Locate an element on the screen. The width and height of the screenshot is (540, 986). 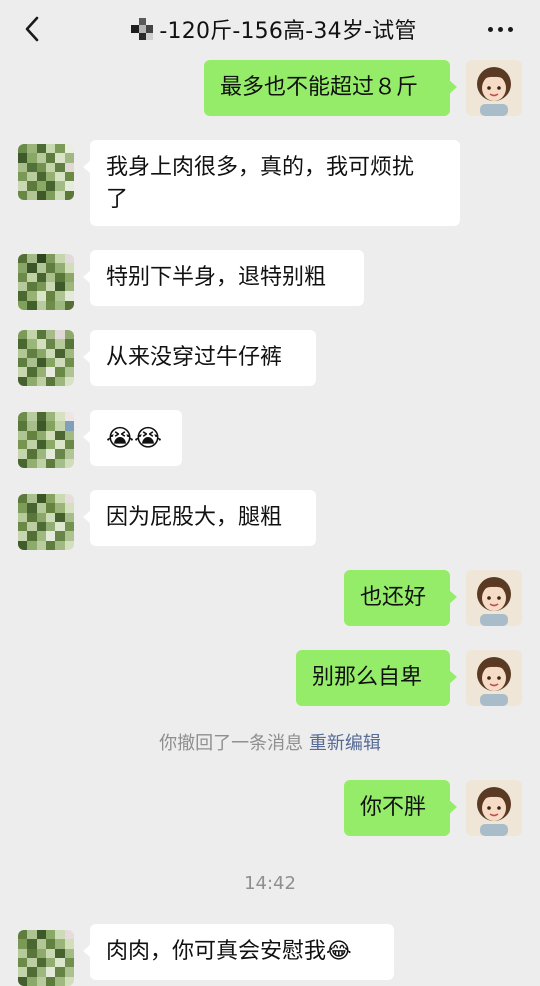
message-row: 特别下半身，退特别粗 is located at coordinates (270, 279).